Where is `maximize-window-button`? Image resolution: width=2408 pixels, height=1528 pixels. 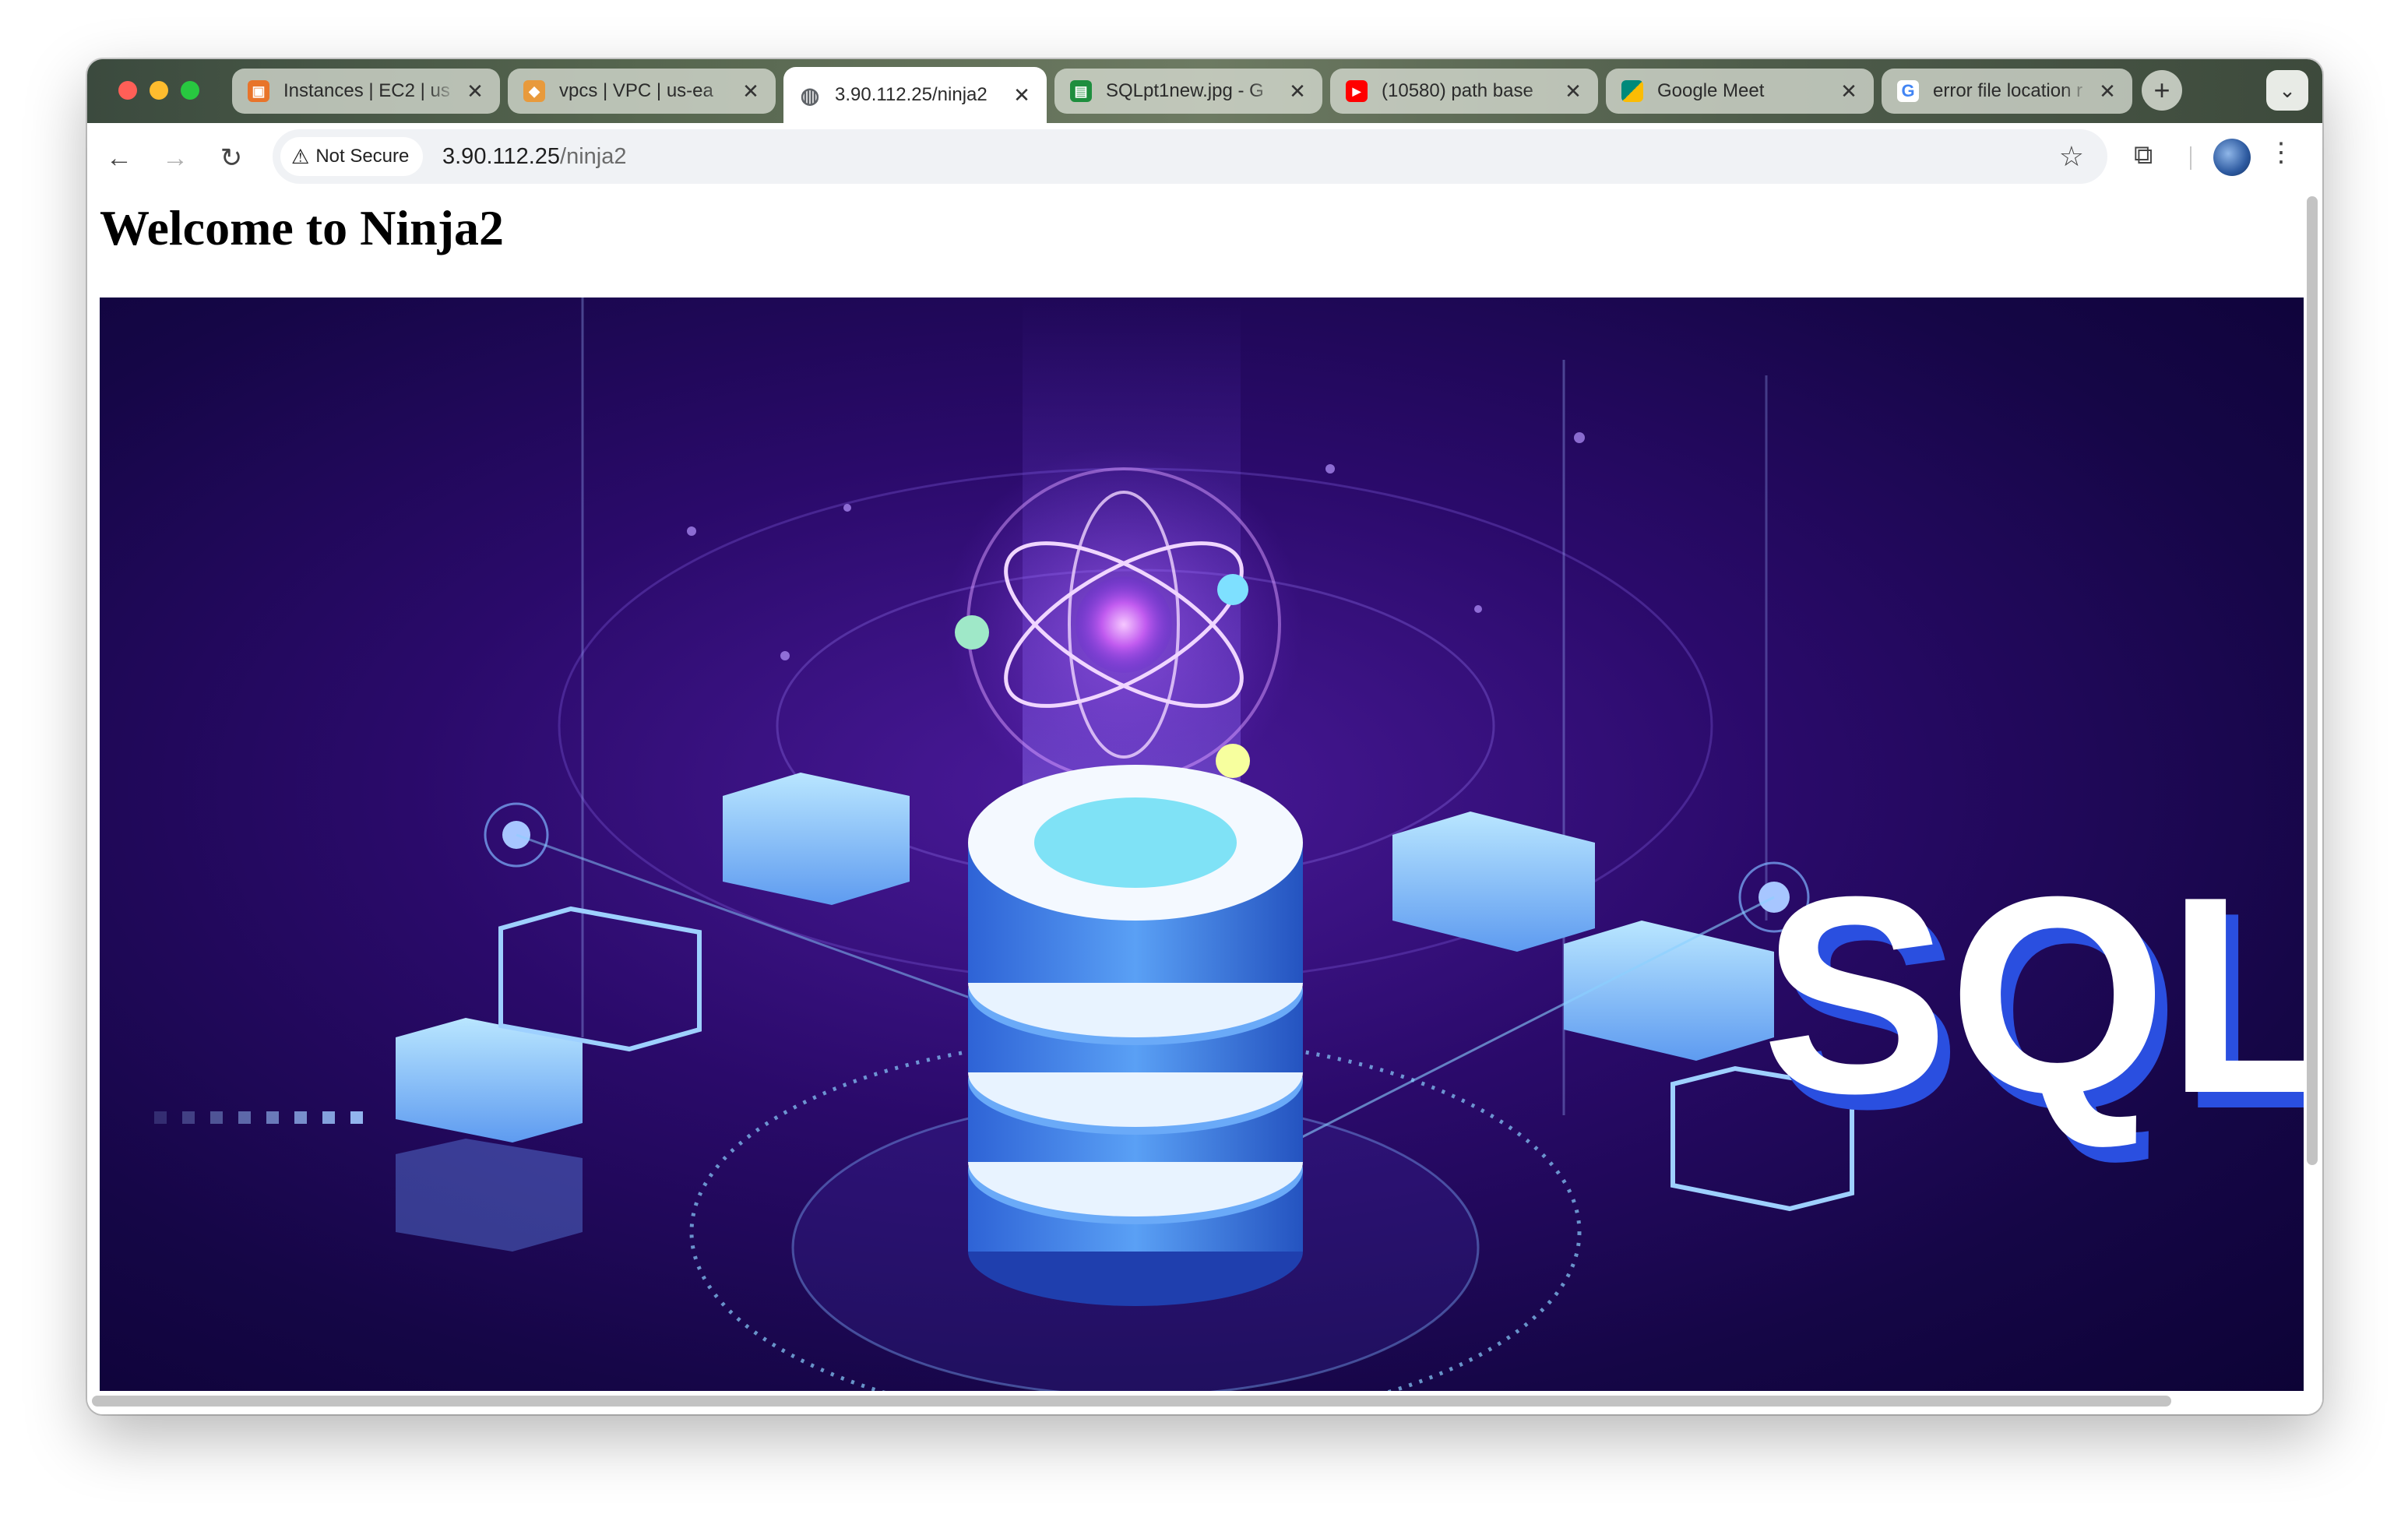
maximize-window-button is located at coordinates (190, 90).